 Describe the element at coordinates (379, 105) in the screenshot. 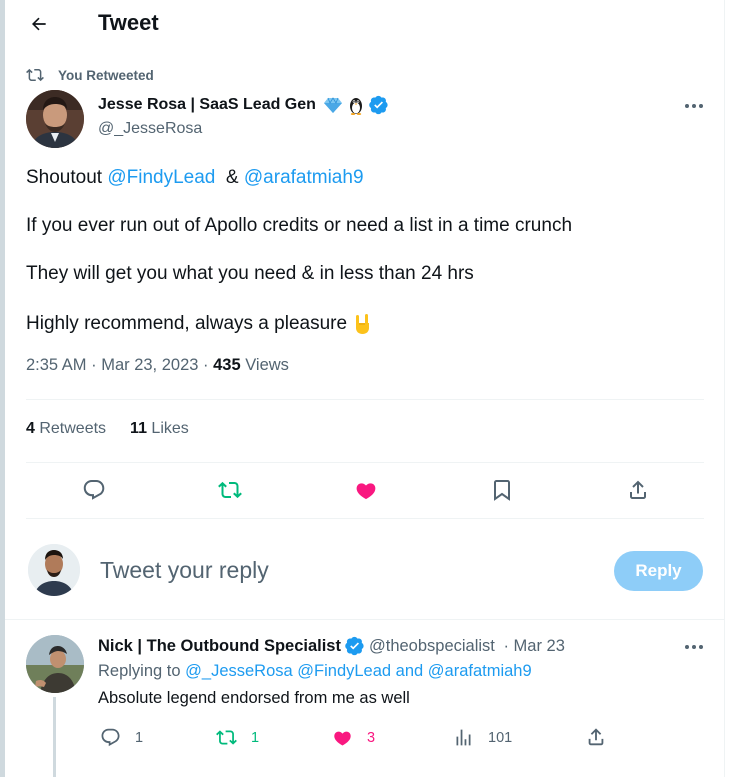

I see `verified-badge-icon` at that location.